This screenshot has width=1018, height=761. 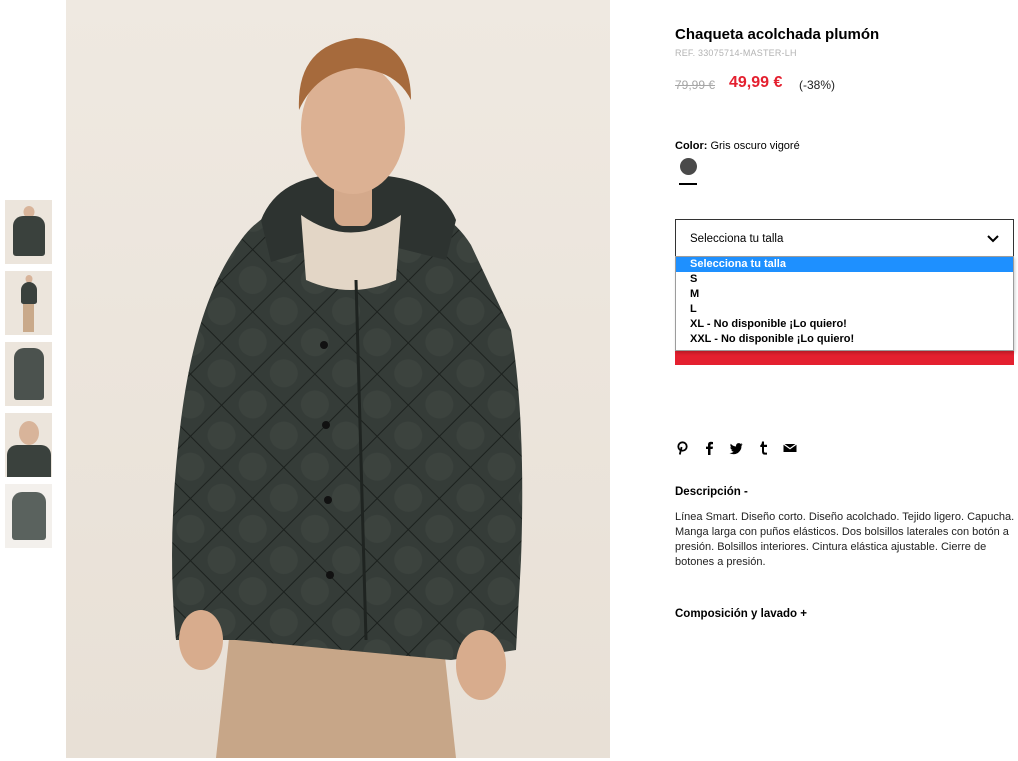 What do you see at coordinates (790, 448) in the screenshot?
I see `email-icon` at bounding box center [790, 448].